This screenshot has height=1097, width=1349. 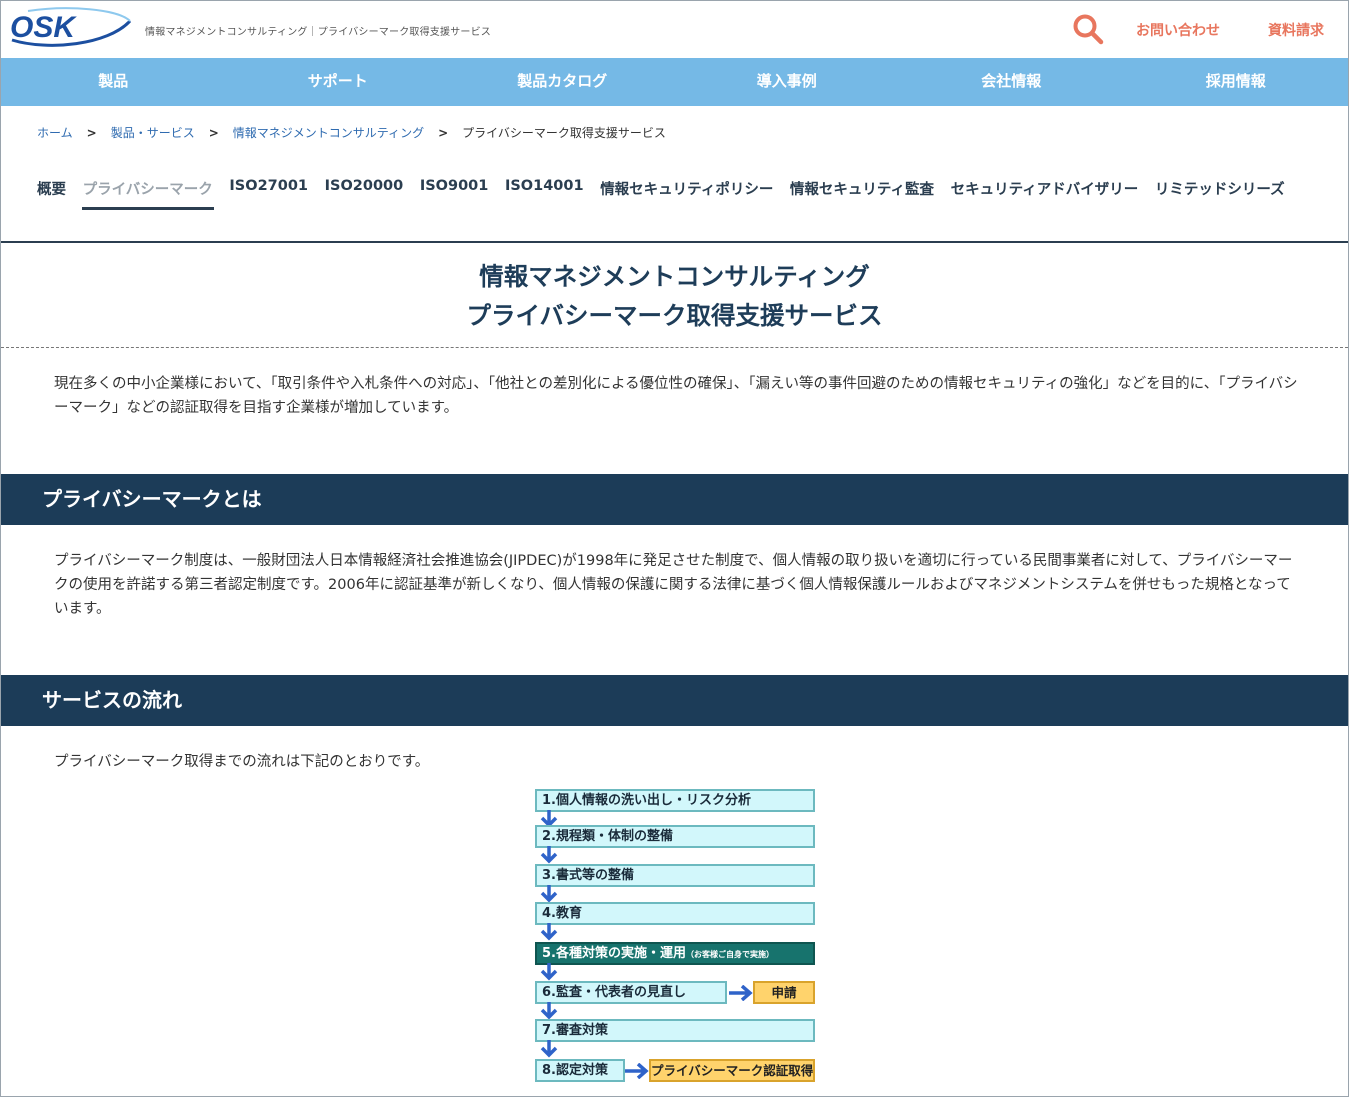 I want to click on flow-step-3: 3.書式等の整備, so click(x=675, y=875).